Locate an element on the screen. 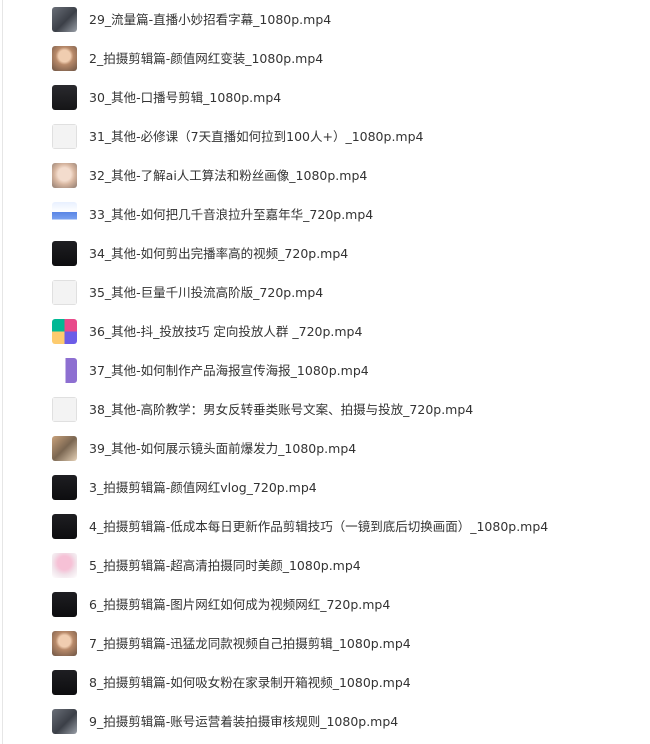 This screenshot has height=744, width=650. file-row: 32_其他-了解ai人工算法和粉丝画像_1080p.mp4 is located at coordinates (325, 175).